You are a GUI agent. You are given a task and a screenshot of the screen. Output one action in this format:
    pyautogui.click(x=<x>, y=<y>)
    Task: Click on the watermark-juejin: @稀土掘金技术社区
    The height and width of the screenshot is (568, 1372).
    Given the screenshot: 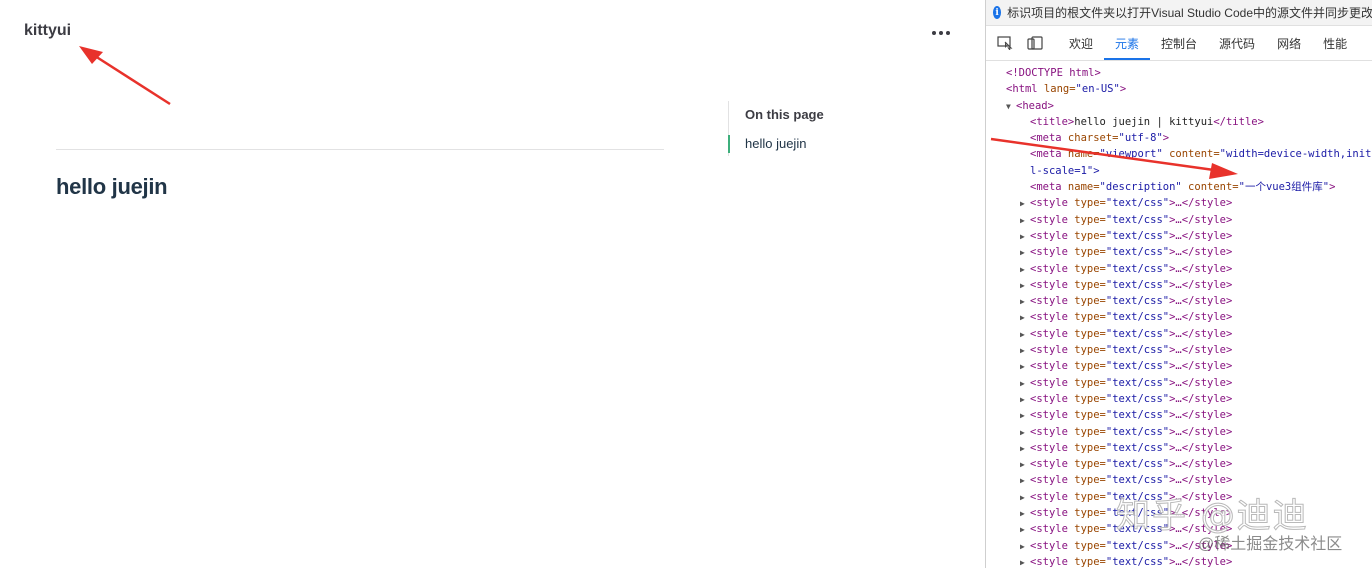 What is the action you would take?
    pyautogui.click(x=1270, y=544)
    